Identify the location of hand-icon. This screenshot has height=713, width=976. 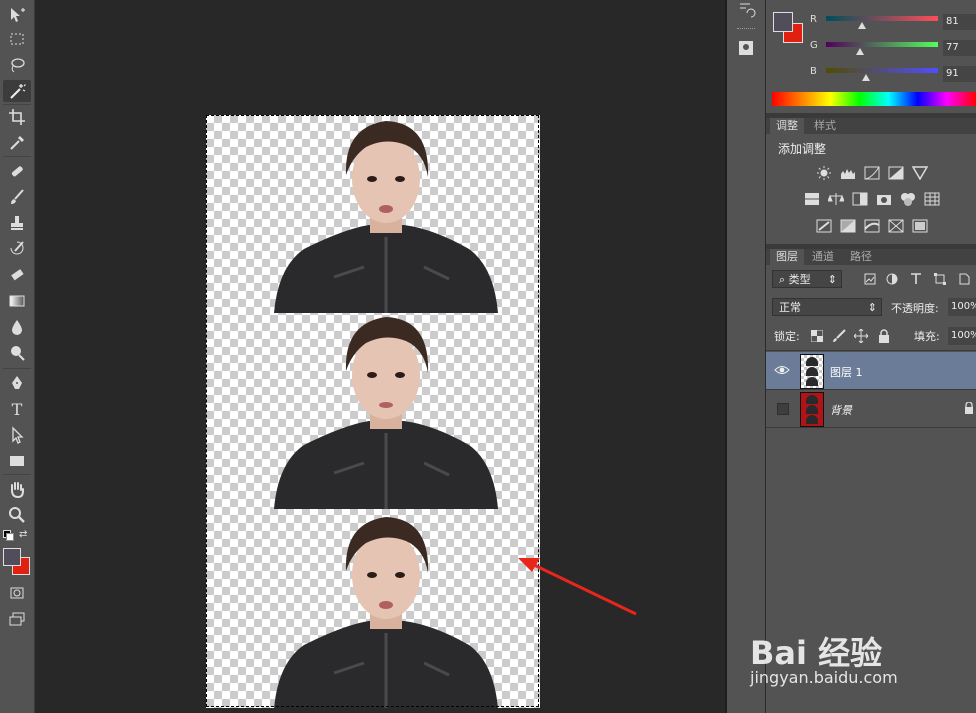
(17, 489).